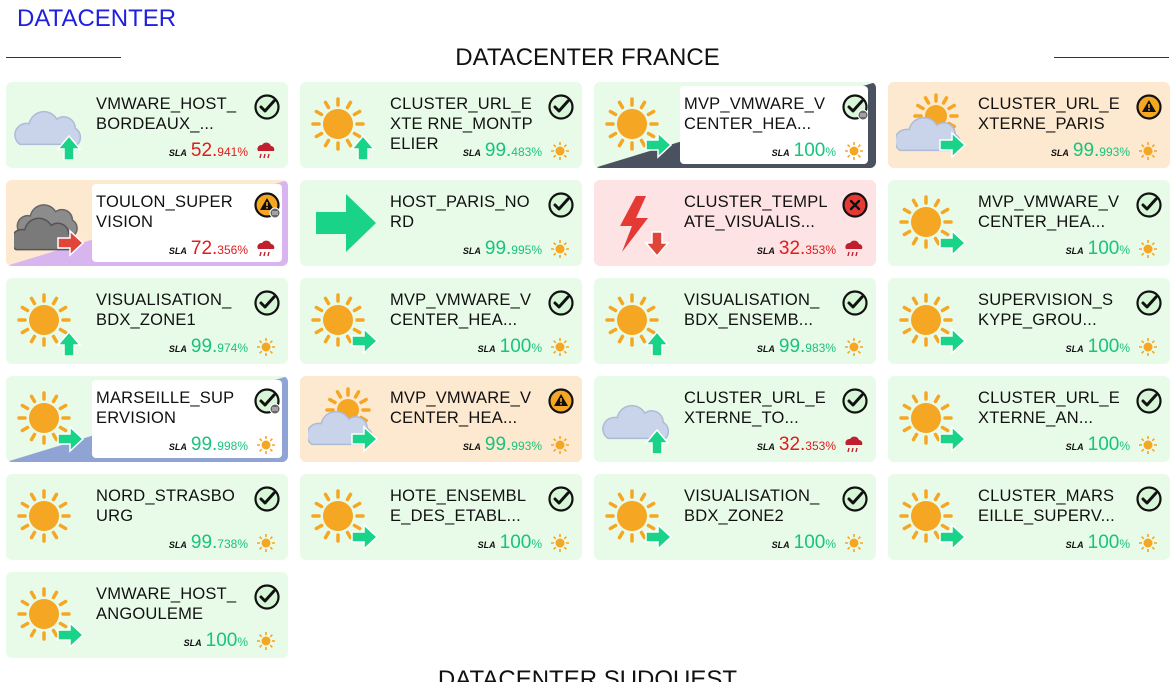 Image resolution: width=1175 pixels, height=682 pixels. Describe the element at coordinates (171, 310) in the screenshot. I see `tile-name: VISUALISATION_ BDX_ZONE1` at that location.